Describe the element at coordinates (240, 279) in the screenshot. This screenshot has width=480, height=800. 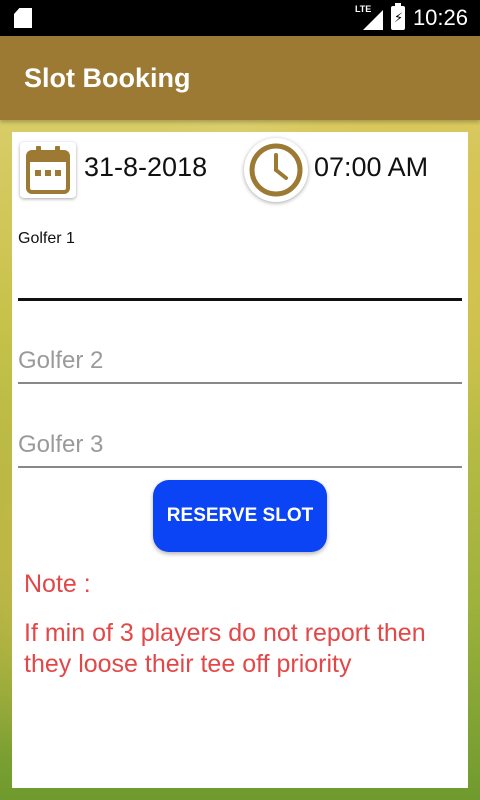
I see `golfer1-input` at that location.